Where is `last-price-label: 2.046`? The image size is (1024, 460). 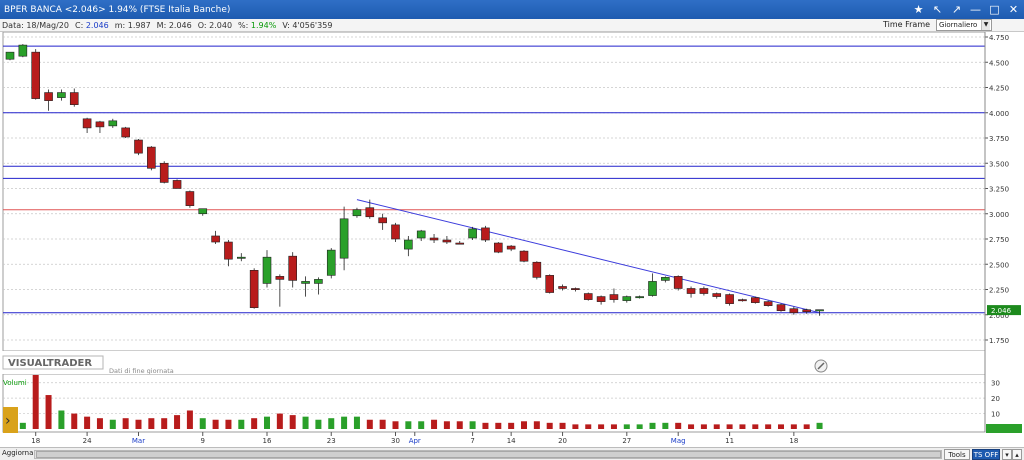
last-price-label: 2.046 is located at coordinates (1001, 311).